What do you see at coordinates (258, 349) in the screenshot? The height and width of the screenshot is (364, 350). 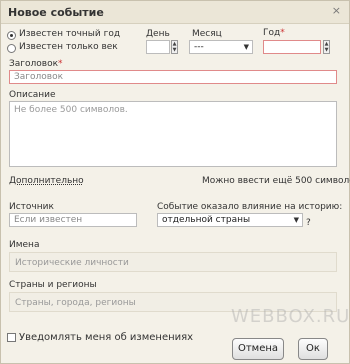 I see `cancel-button: Отмена` at bounding box center [258, 349].